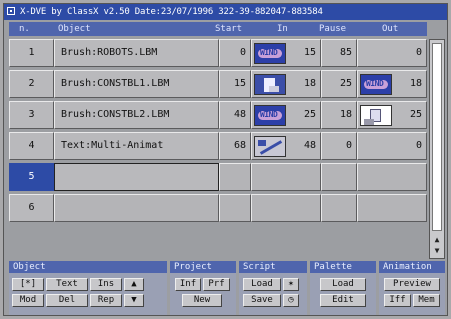  I want to click on vertical-scrollbar: ▲ ▼, so click(437, 149).